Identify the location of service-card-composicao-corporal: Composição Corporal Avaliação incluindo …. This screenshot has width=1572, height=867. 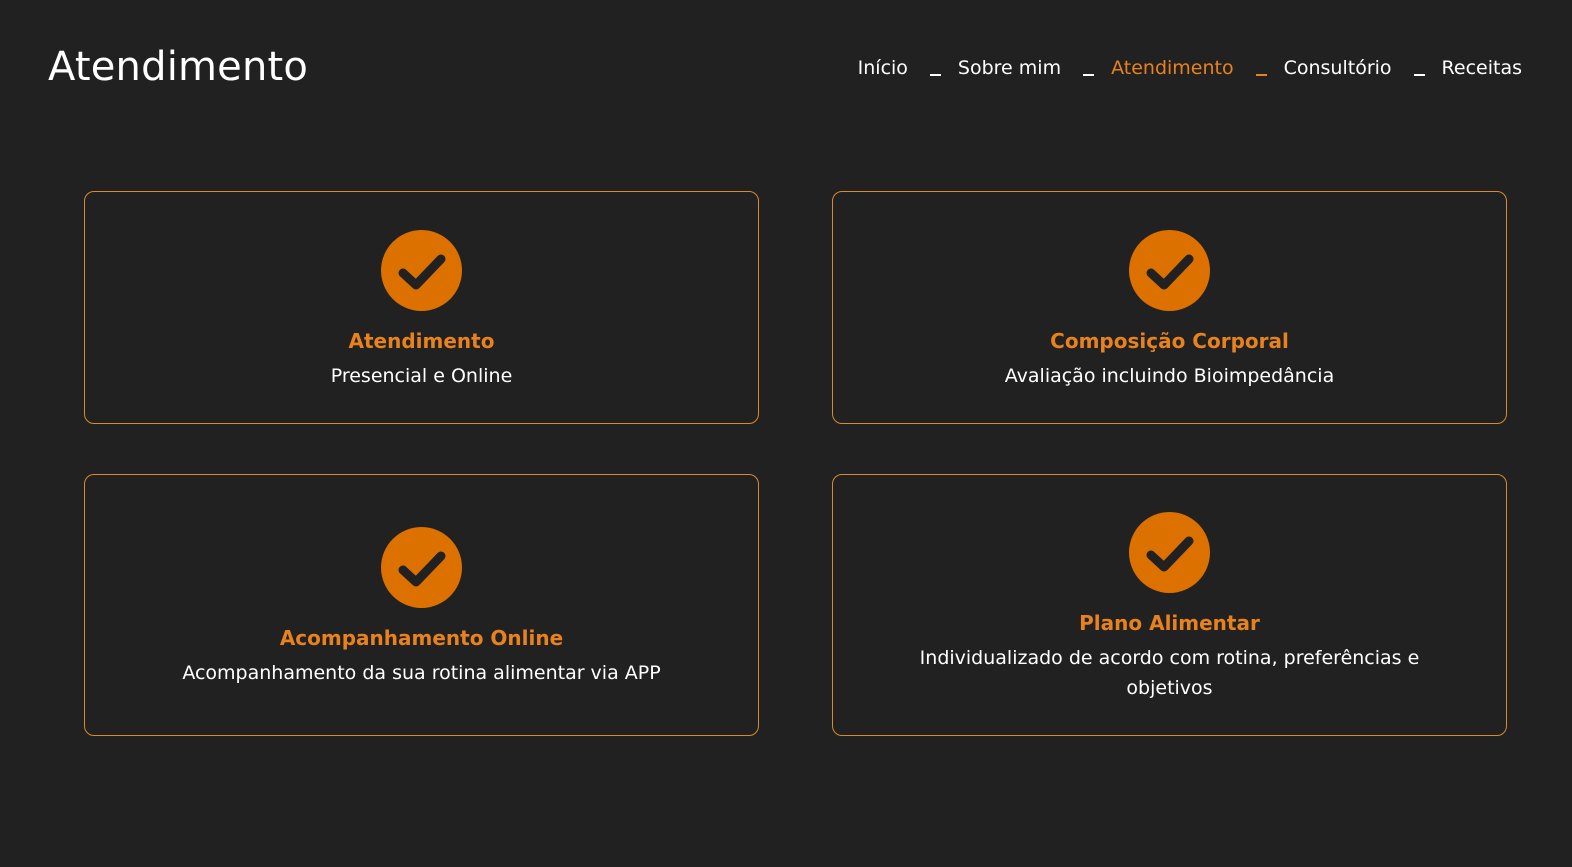
(1169, 307).